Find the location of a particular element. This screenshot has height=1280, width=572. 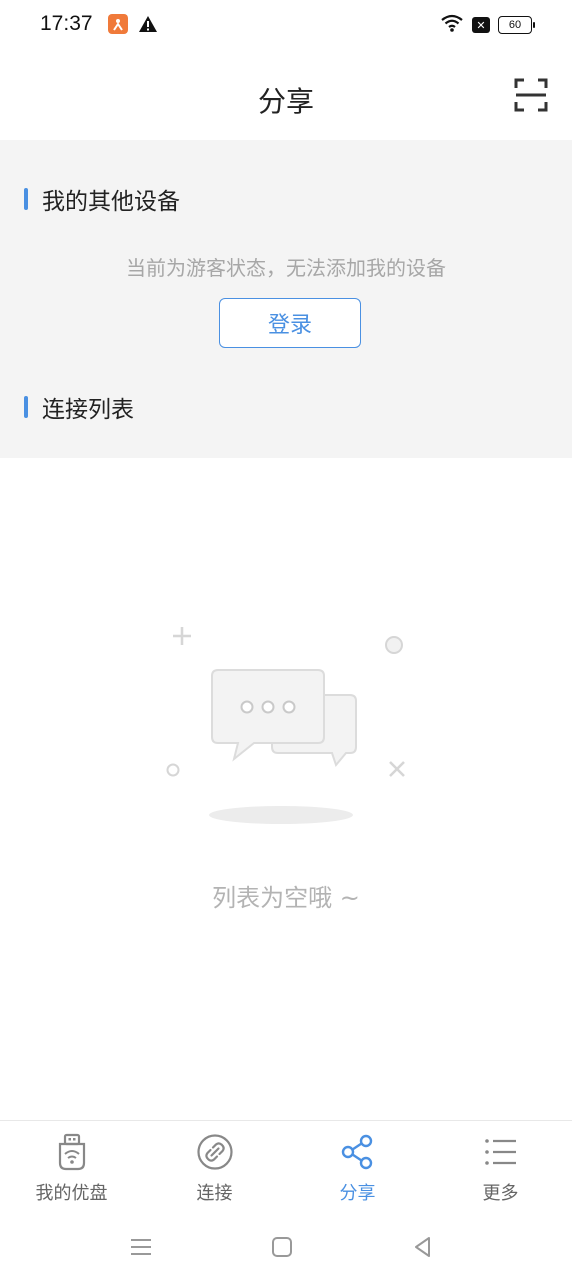

empty-list-illustration is located at coordinates (290, 722).